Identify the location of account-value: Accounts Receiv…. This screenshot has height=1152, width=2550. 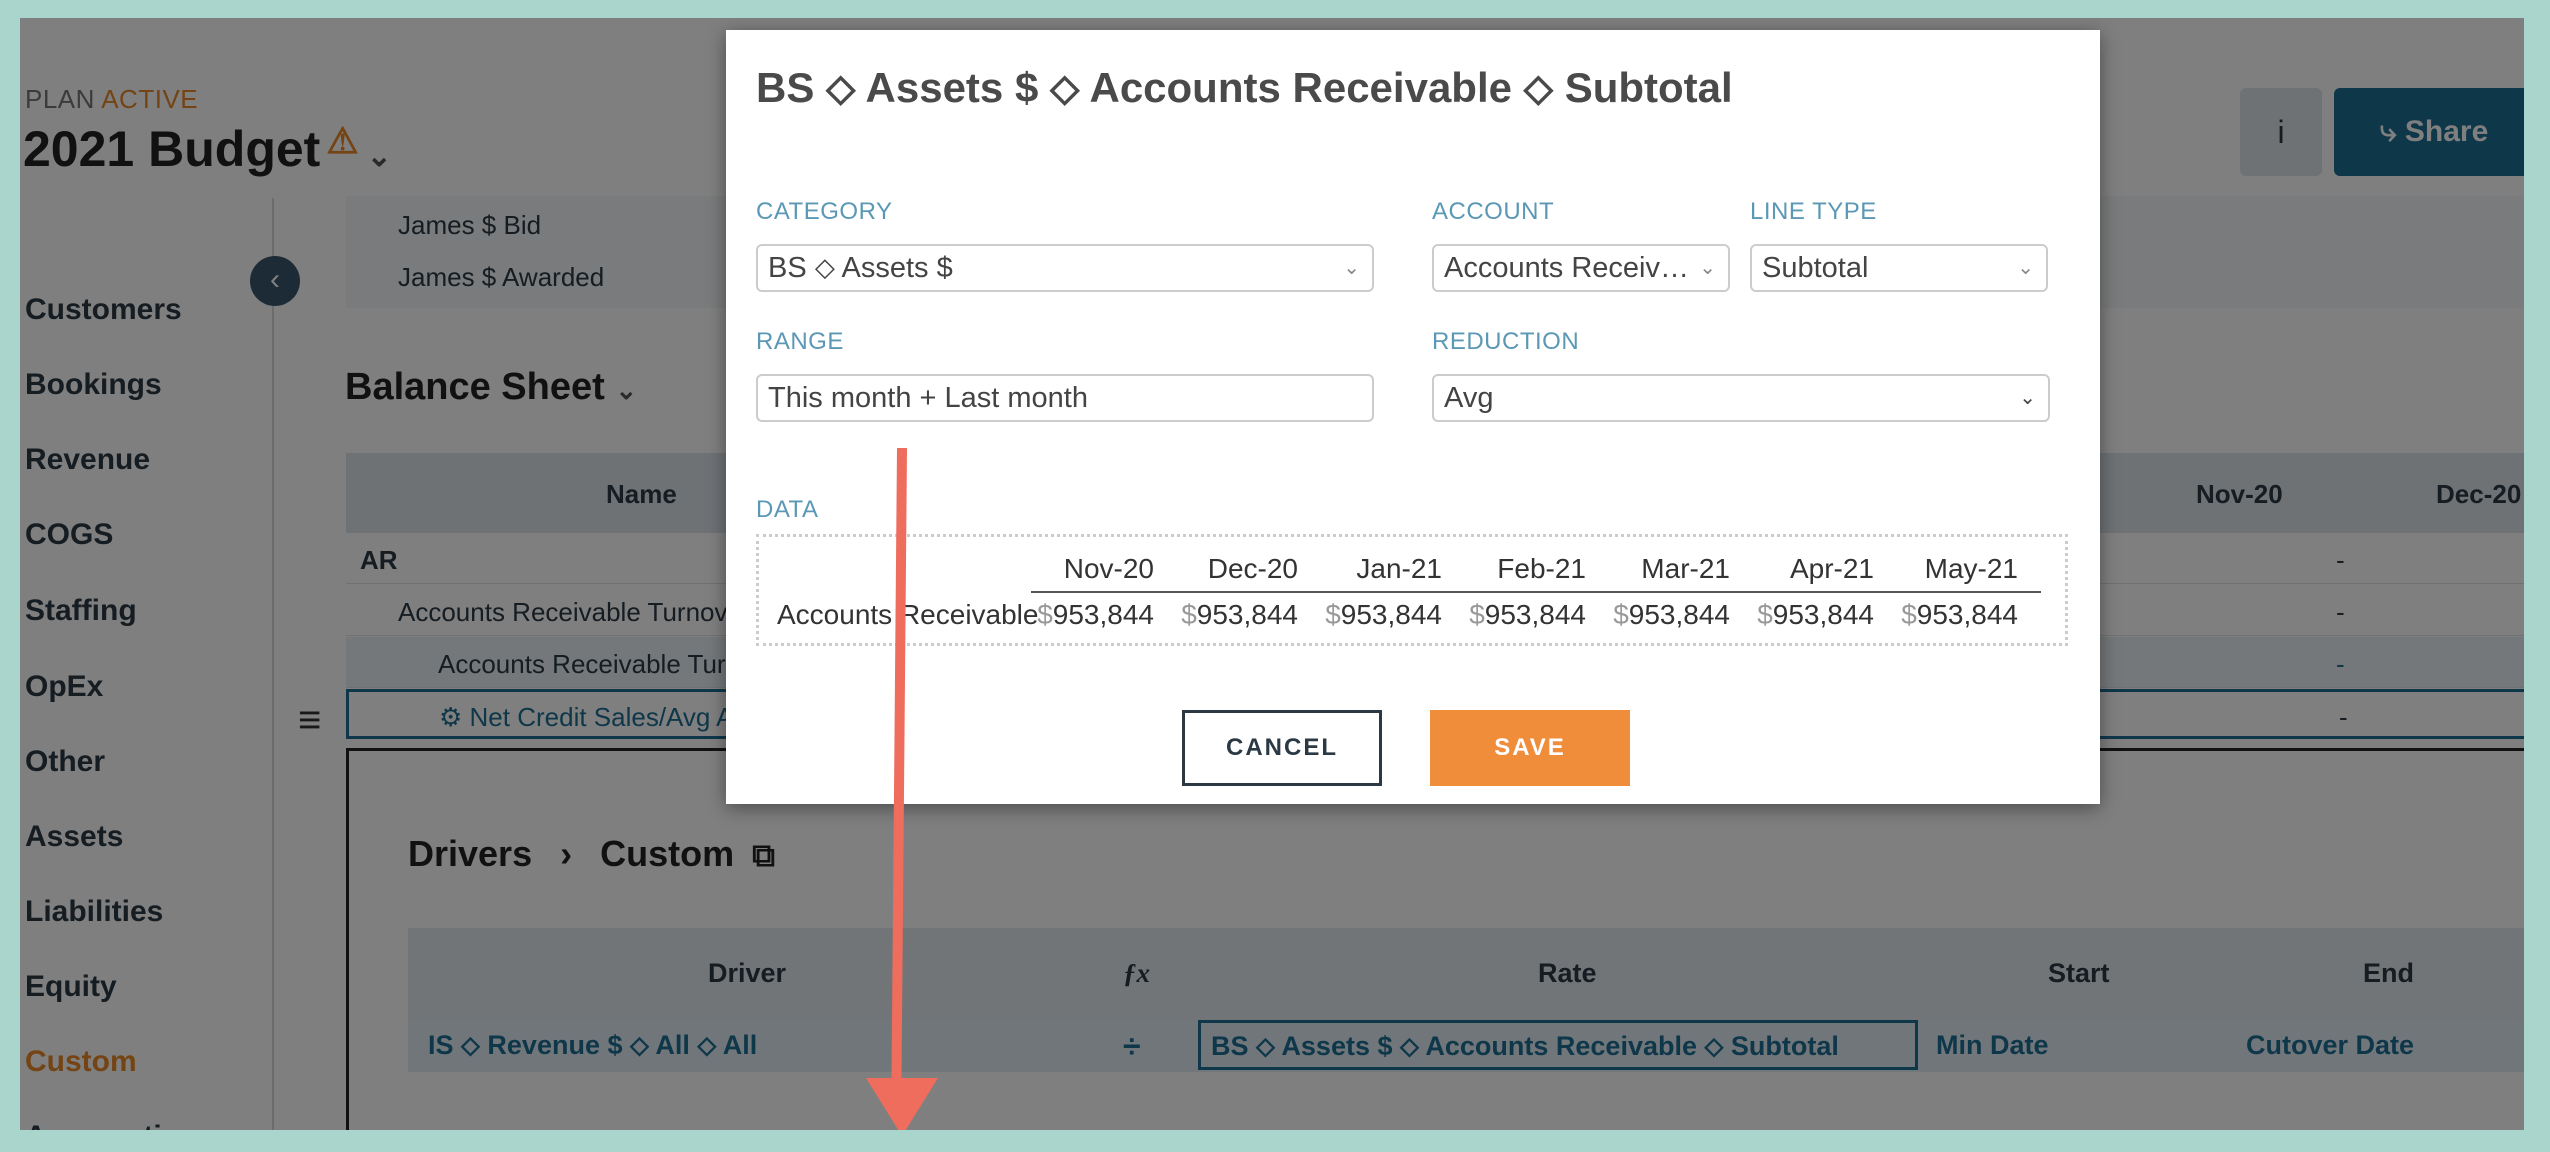
(1566, 268).